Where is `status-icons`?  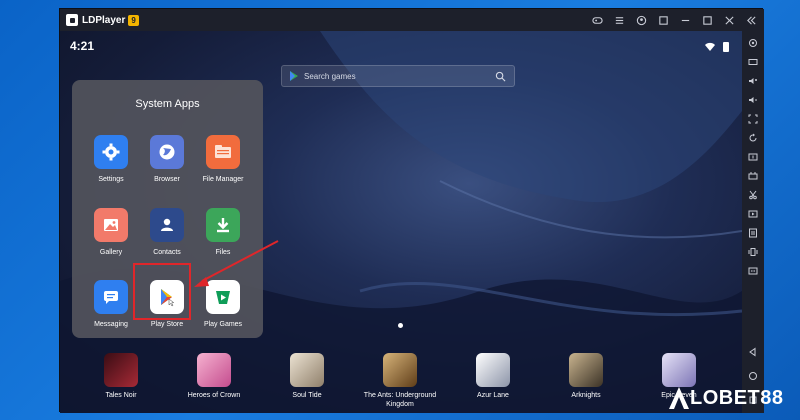 status-icons is located at coordinates (718, 47).